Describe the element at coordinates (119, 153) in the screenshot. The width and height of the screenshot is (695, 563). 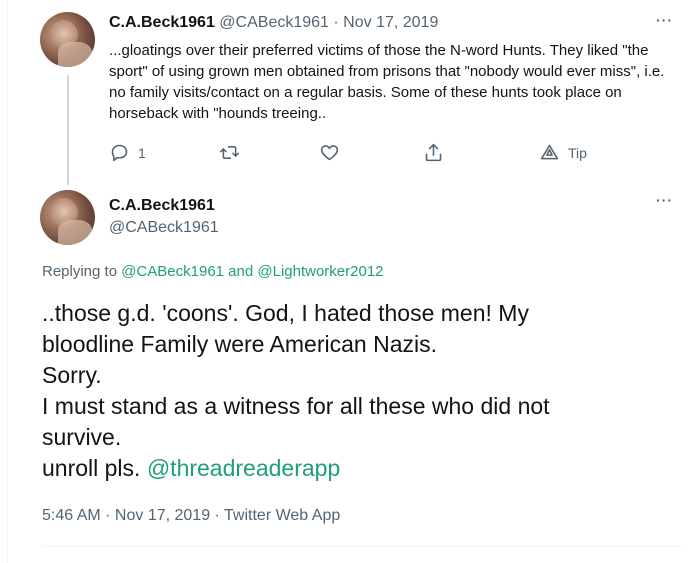
I see `reply-icon` at that location.